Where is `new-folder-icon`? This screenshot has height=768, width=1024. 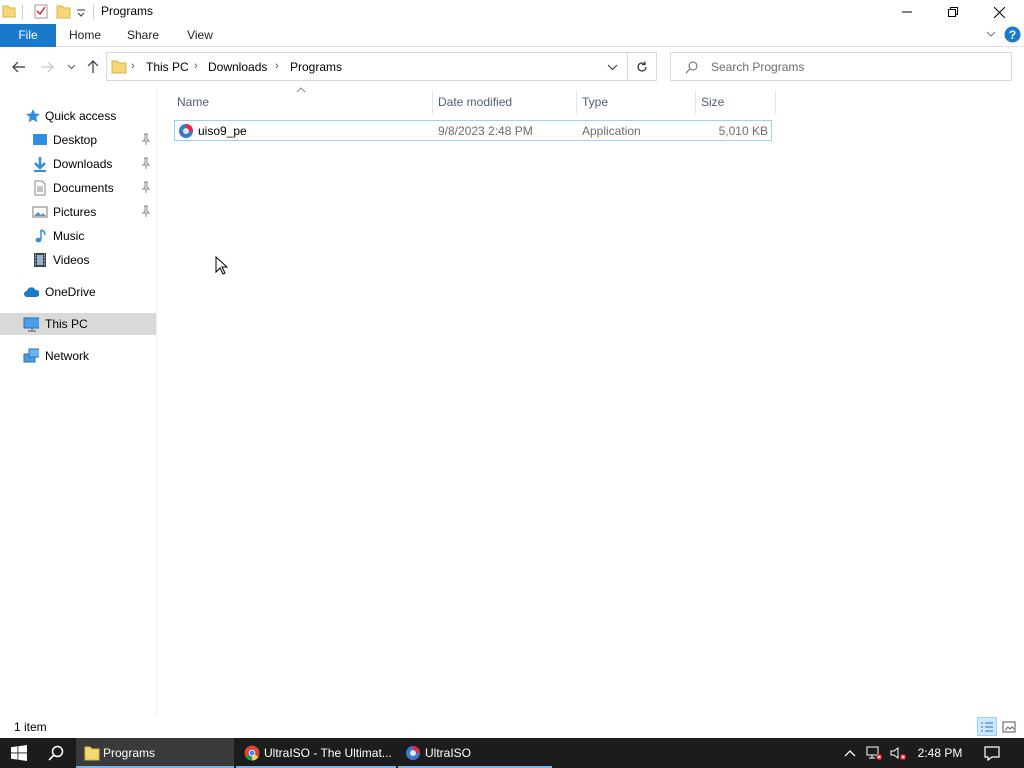 new-folder-icon is located at coordinates (64, 11).